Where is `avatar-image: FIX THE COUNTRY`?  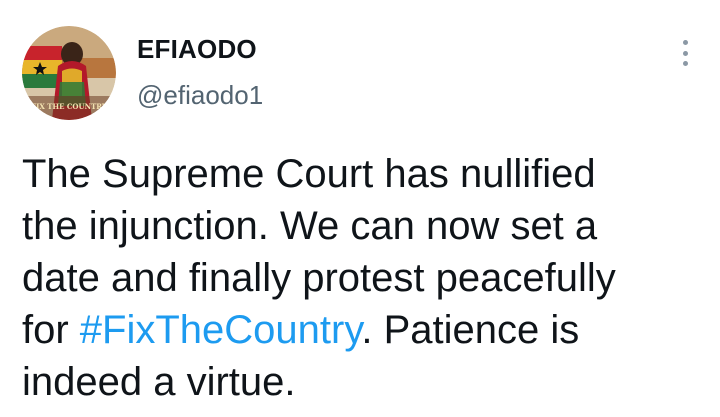
avatar-image: FIX THE COUNTRY is located at coordinates (69, 73).